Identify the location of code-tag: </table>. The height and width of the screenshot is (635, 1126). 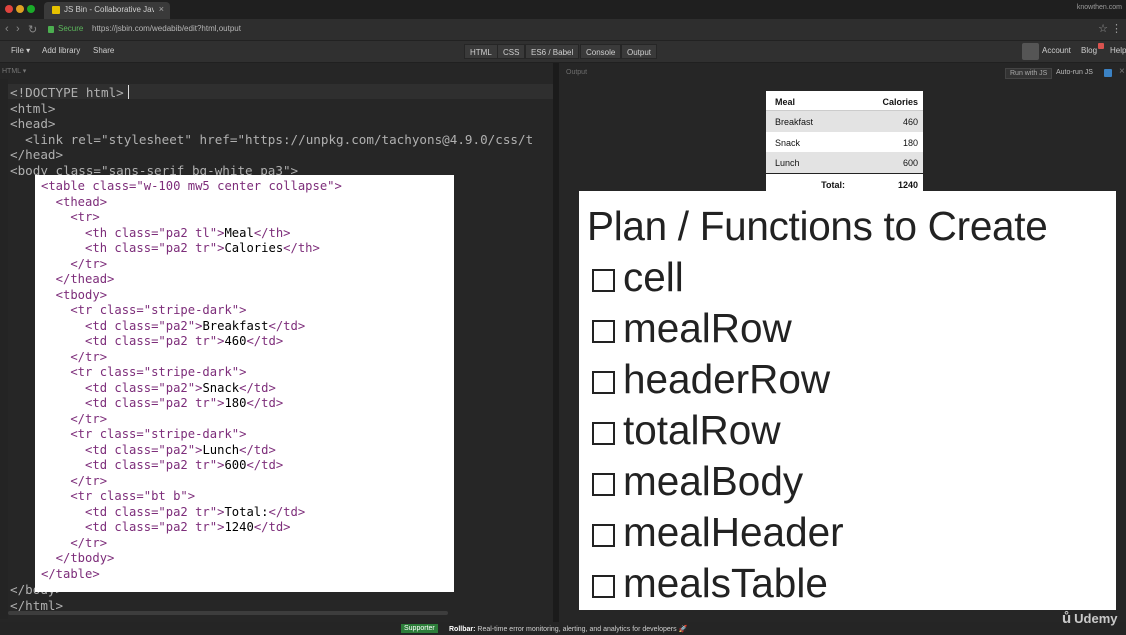
(70, 573).